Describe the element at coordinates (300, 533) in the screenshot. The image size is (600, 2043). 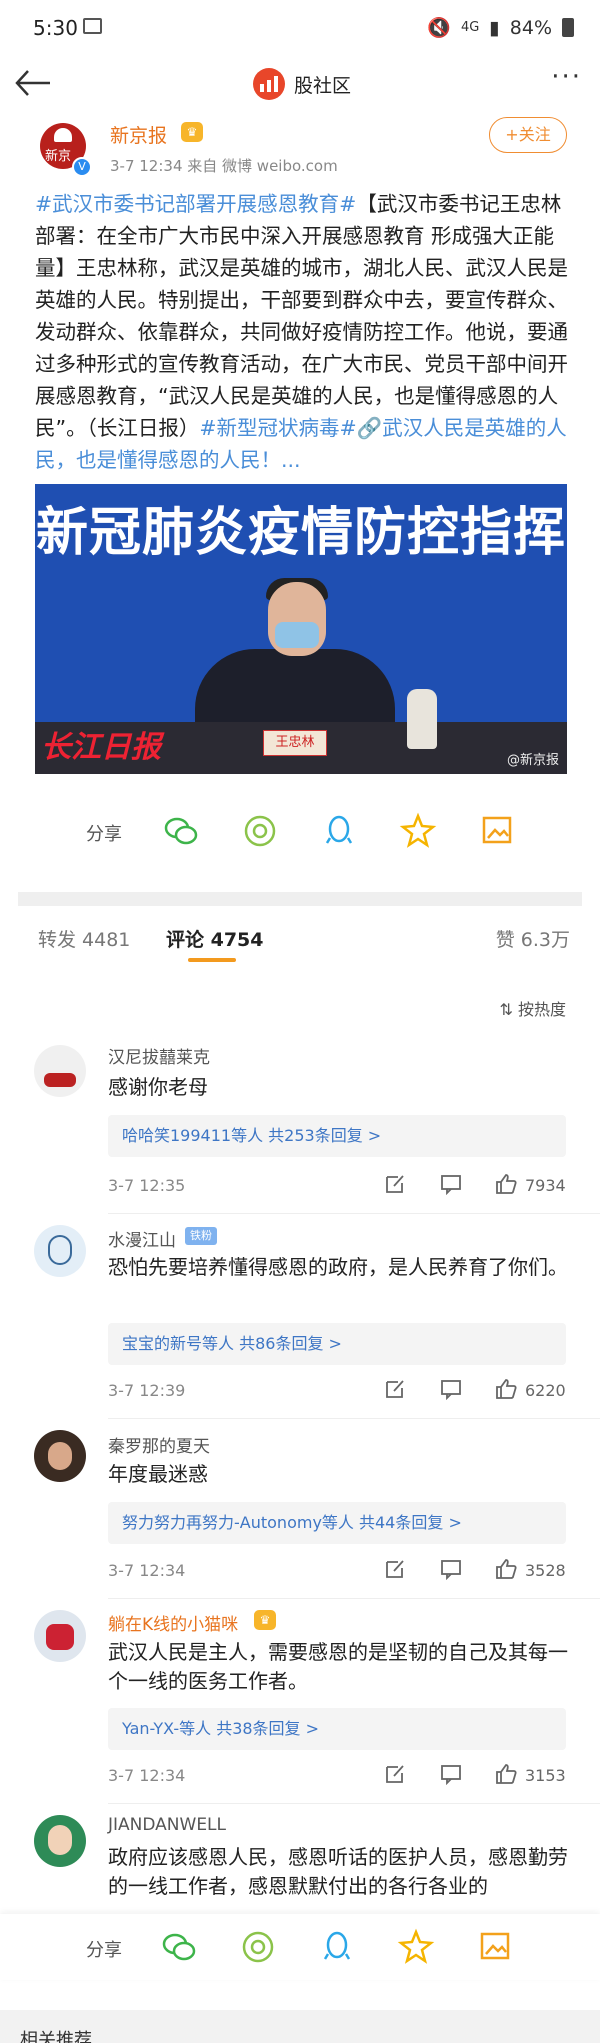
I see `image-headline: 新冠肺炎疫情防控指挥` at that location.